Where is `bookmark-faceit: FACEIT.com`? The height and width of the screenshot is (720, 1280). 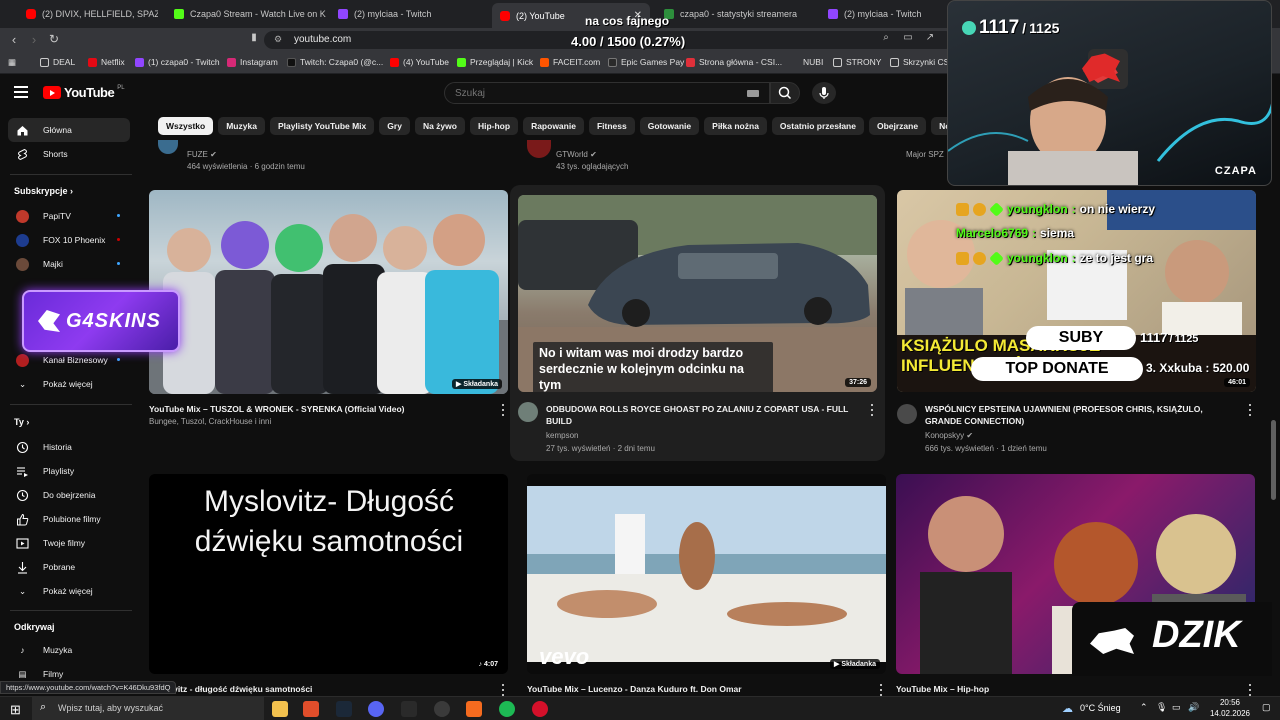 bookmark-faceit: FACEIT.com is located at coordinates (570, 62).